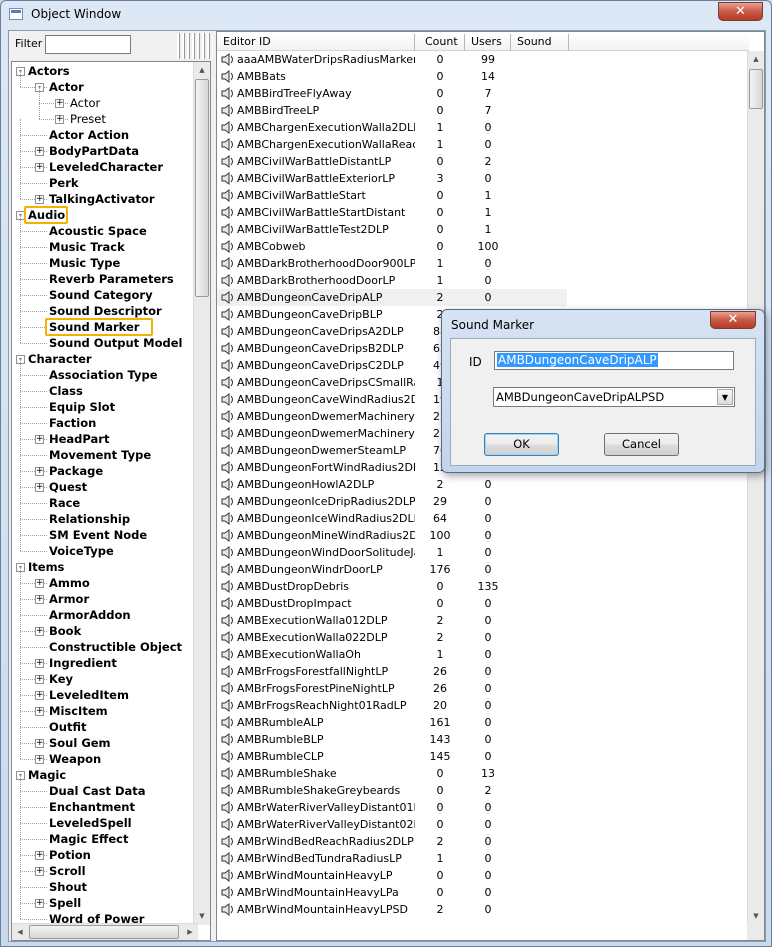 This screenshot has width=772, height=947. Describe the element at coordinates (190, 932) in the screenshot. I see `scroll-right-icon: ▶` at that location.